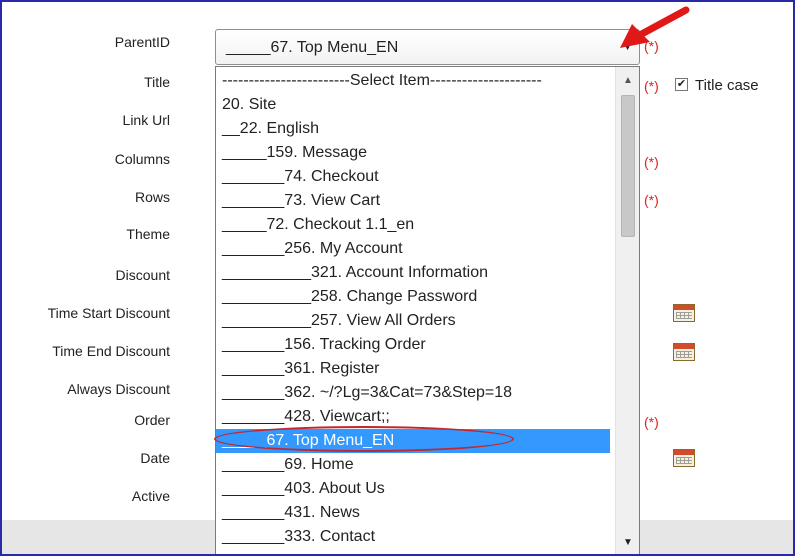 The image size is (795, 556). Describe the element at coordinates (146, 120) in the screenshot. I see `label-link-url: Link Url` at that location.